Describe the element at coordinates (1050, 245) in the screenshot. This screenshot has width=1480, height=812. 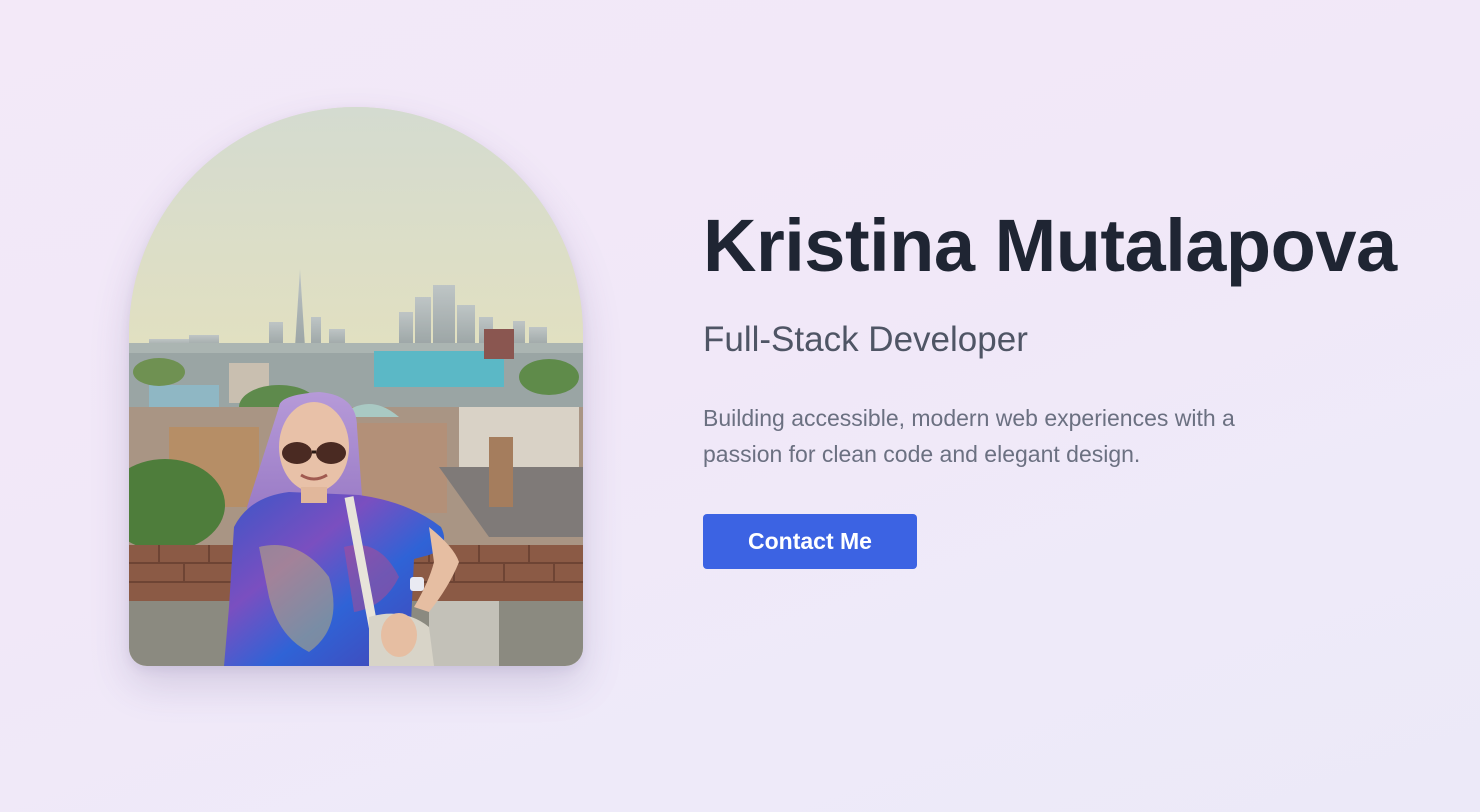
I see `page-title: Kristina Mutalapova` at that location.